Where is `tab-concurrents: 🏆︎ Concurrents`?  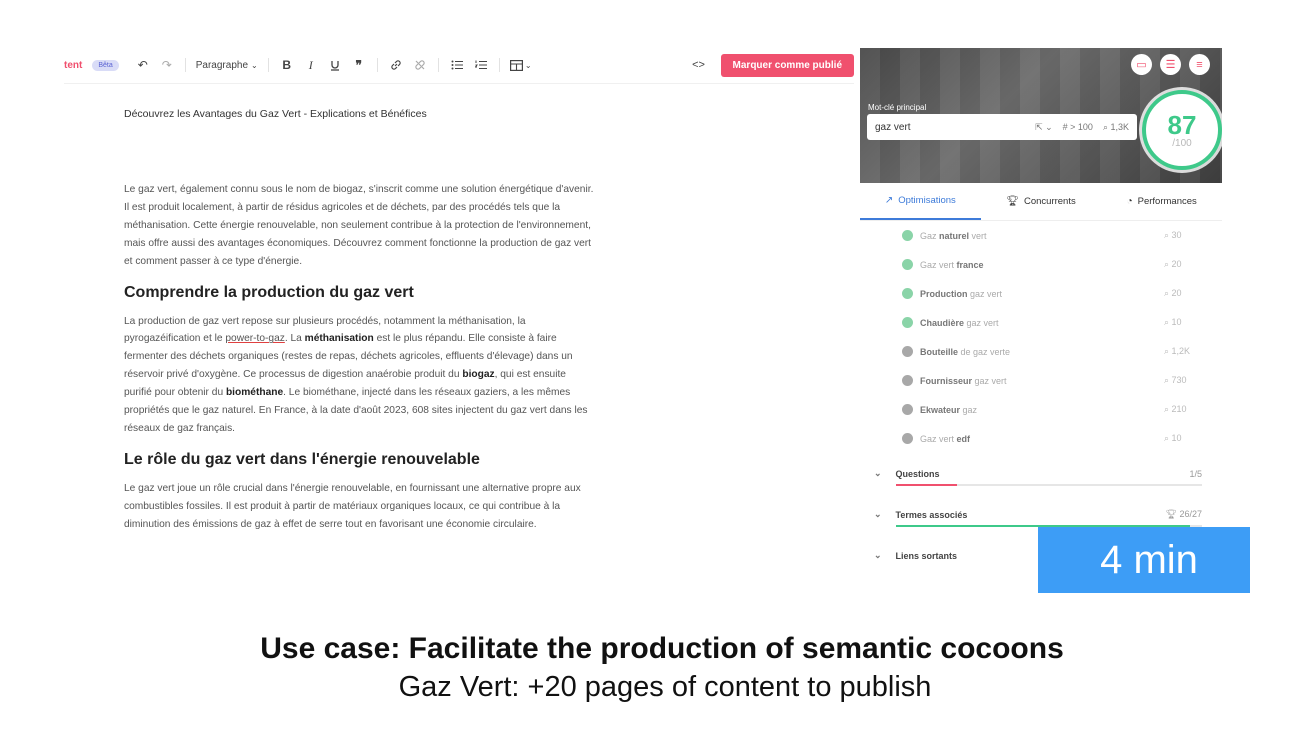 tab-concurrents: 🏆︎ Concurrents is located at coordinates (1041, 201).